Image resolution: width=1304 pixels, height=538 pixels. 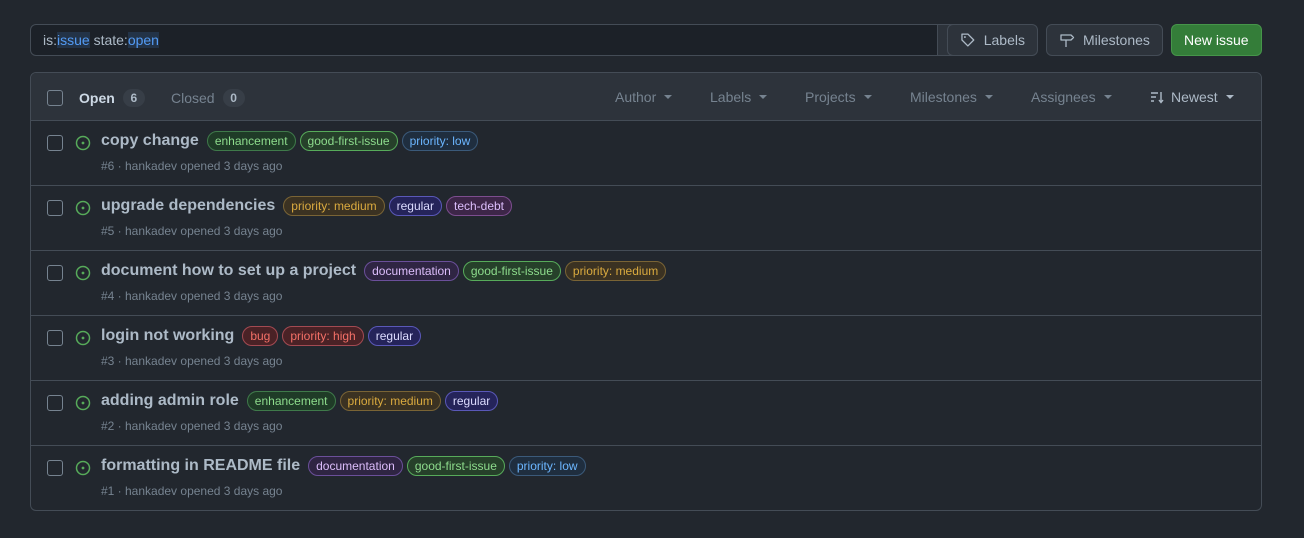 I want to click on new-issue-button: New issue, so click(x=1216, y=40).